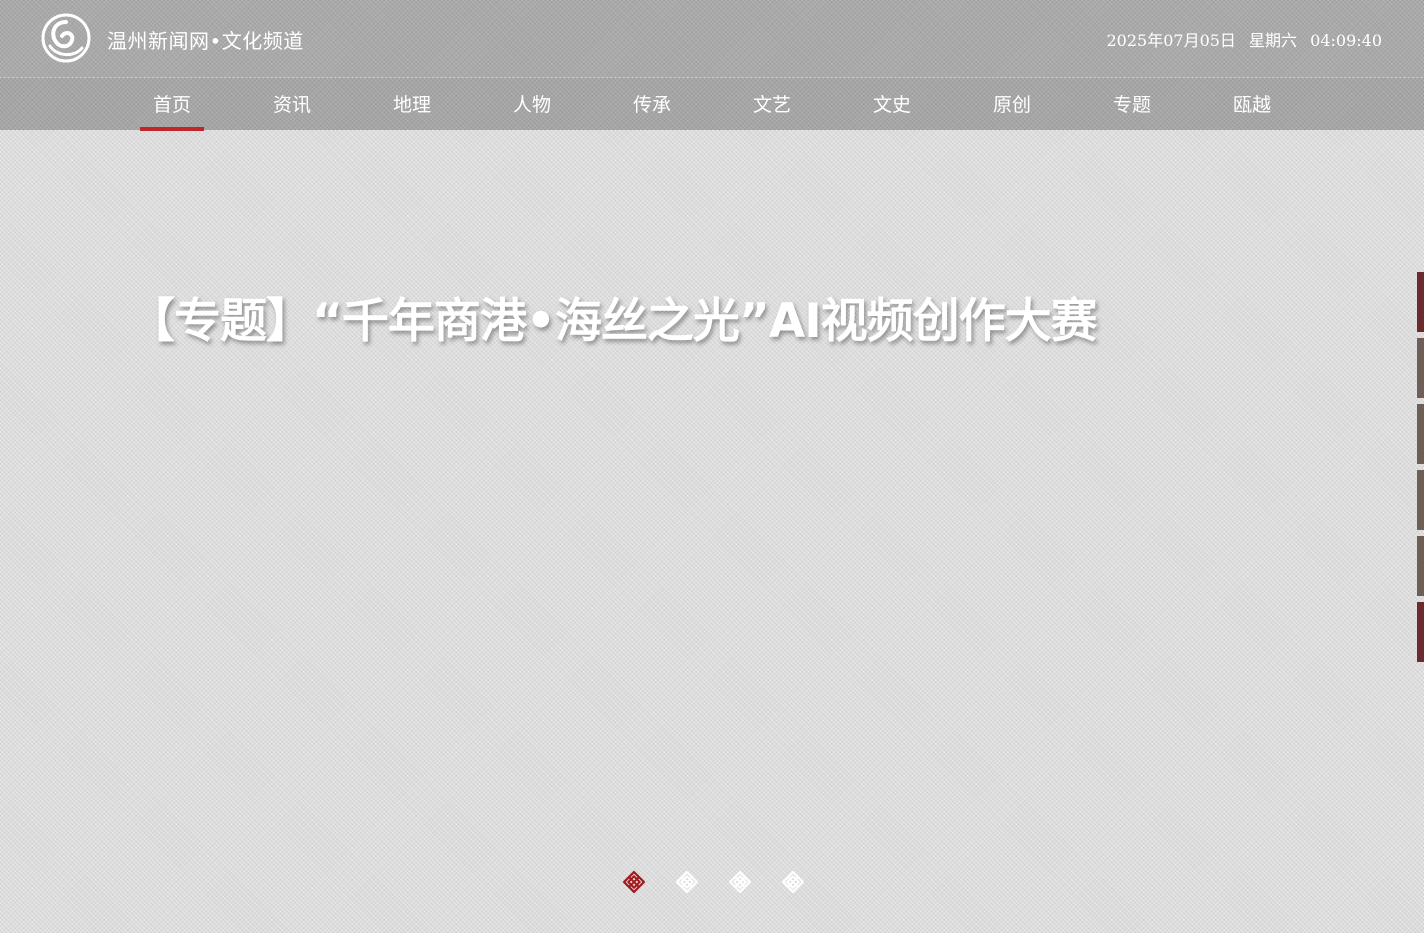 Image resolution: width=1424 pixels, height=933 pixels. What do you see at coordinates (713, 882) in the screenshot?
I see `slider-pagination` at bounding box center [713, 882].